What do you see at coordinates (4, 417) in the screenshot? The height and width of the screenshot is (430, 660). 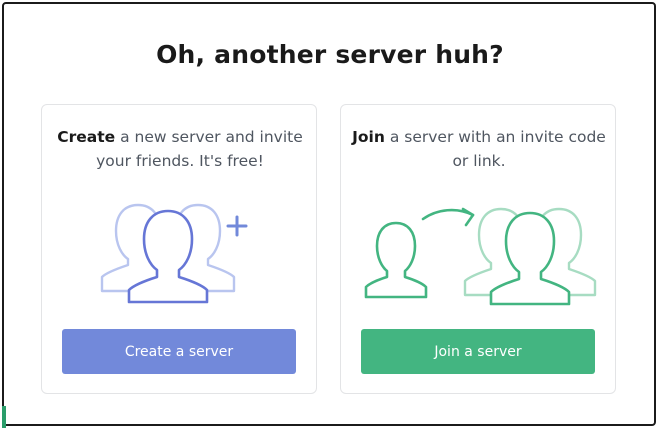 I see `corner-accent` at bounding box center [4, 417].